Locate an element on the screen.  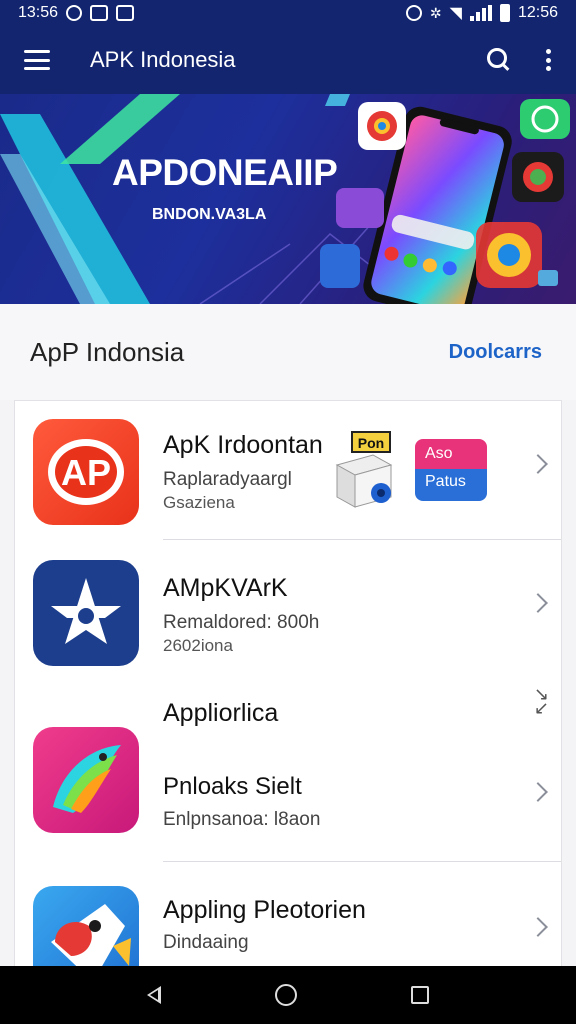
home-icon is located at coordinates (286, 995).